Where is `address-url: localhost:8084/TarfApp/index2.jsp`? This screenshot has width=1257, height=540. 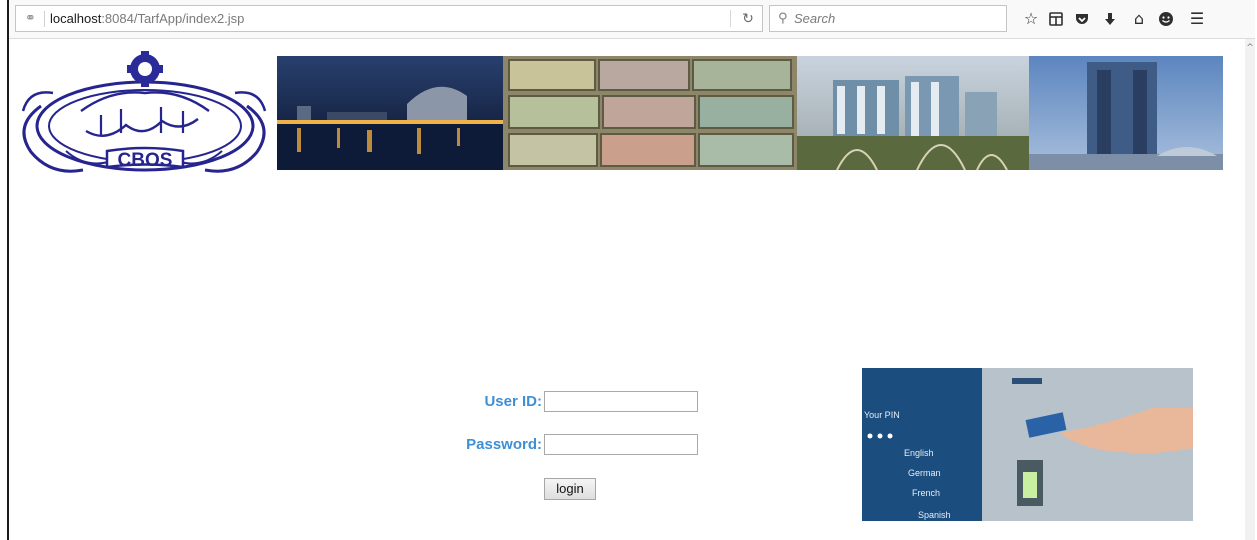
address-url: localhost:8084/TarfApp/index2.jsp is located at coordinates (147, 19).